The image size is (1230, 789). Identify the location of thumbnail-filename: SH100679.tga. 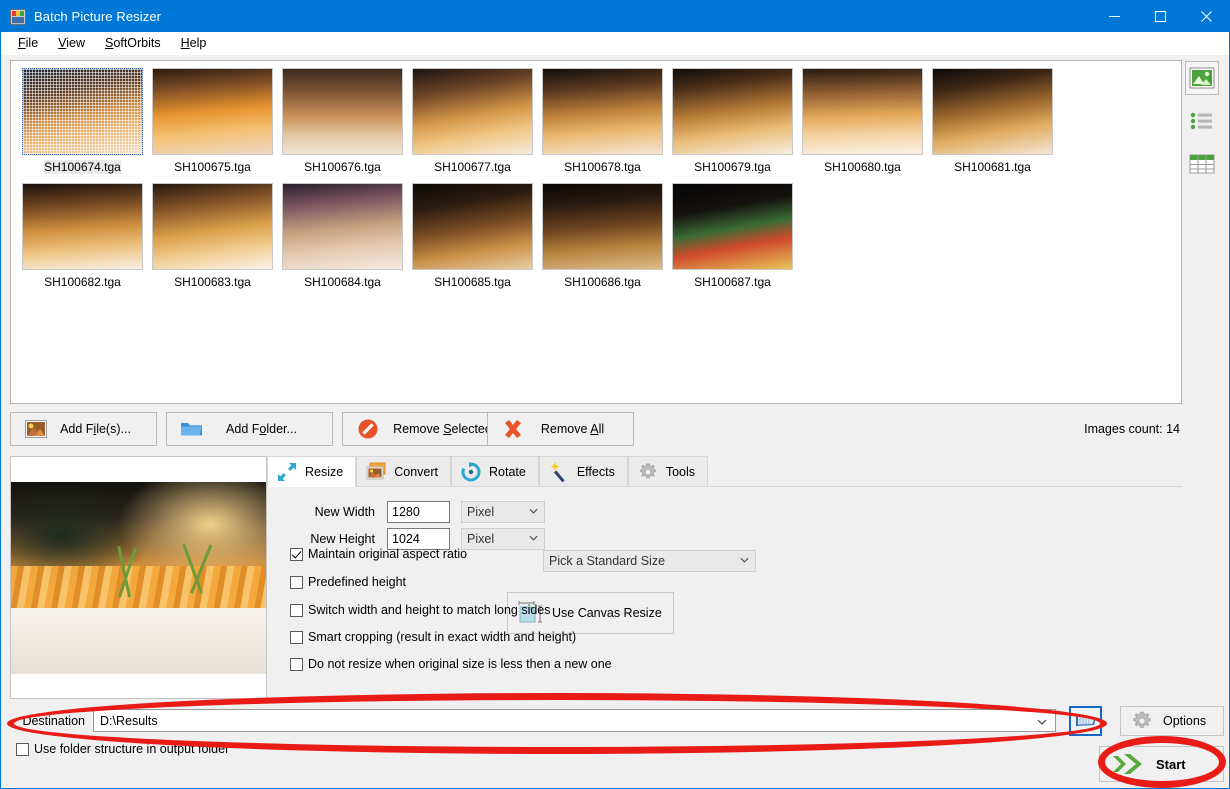
(732, 167).